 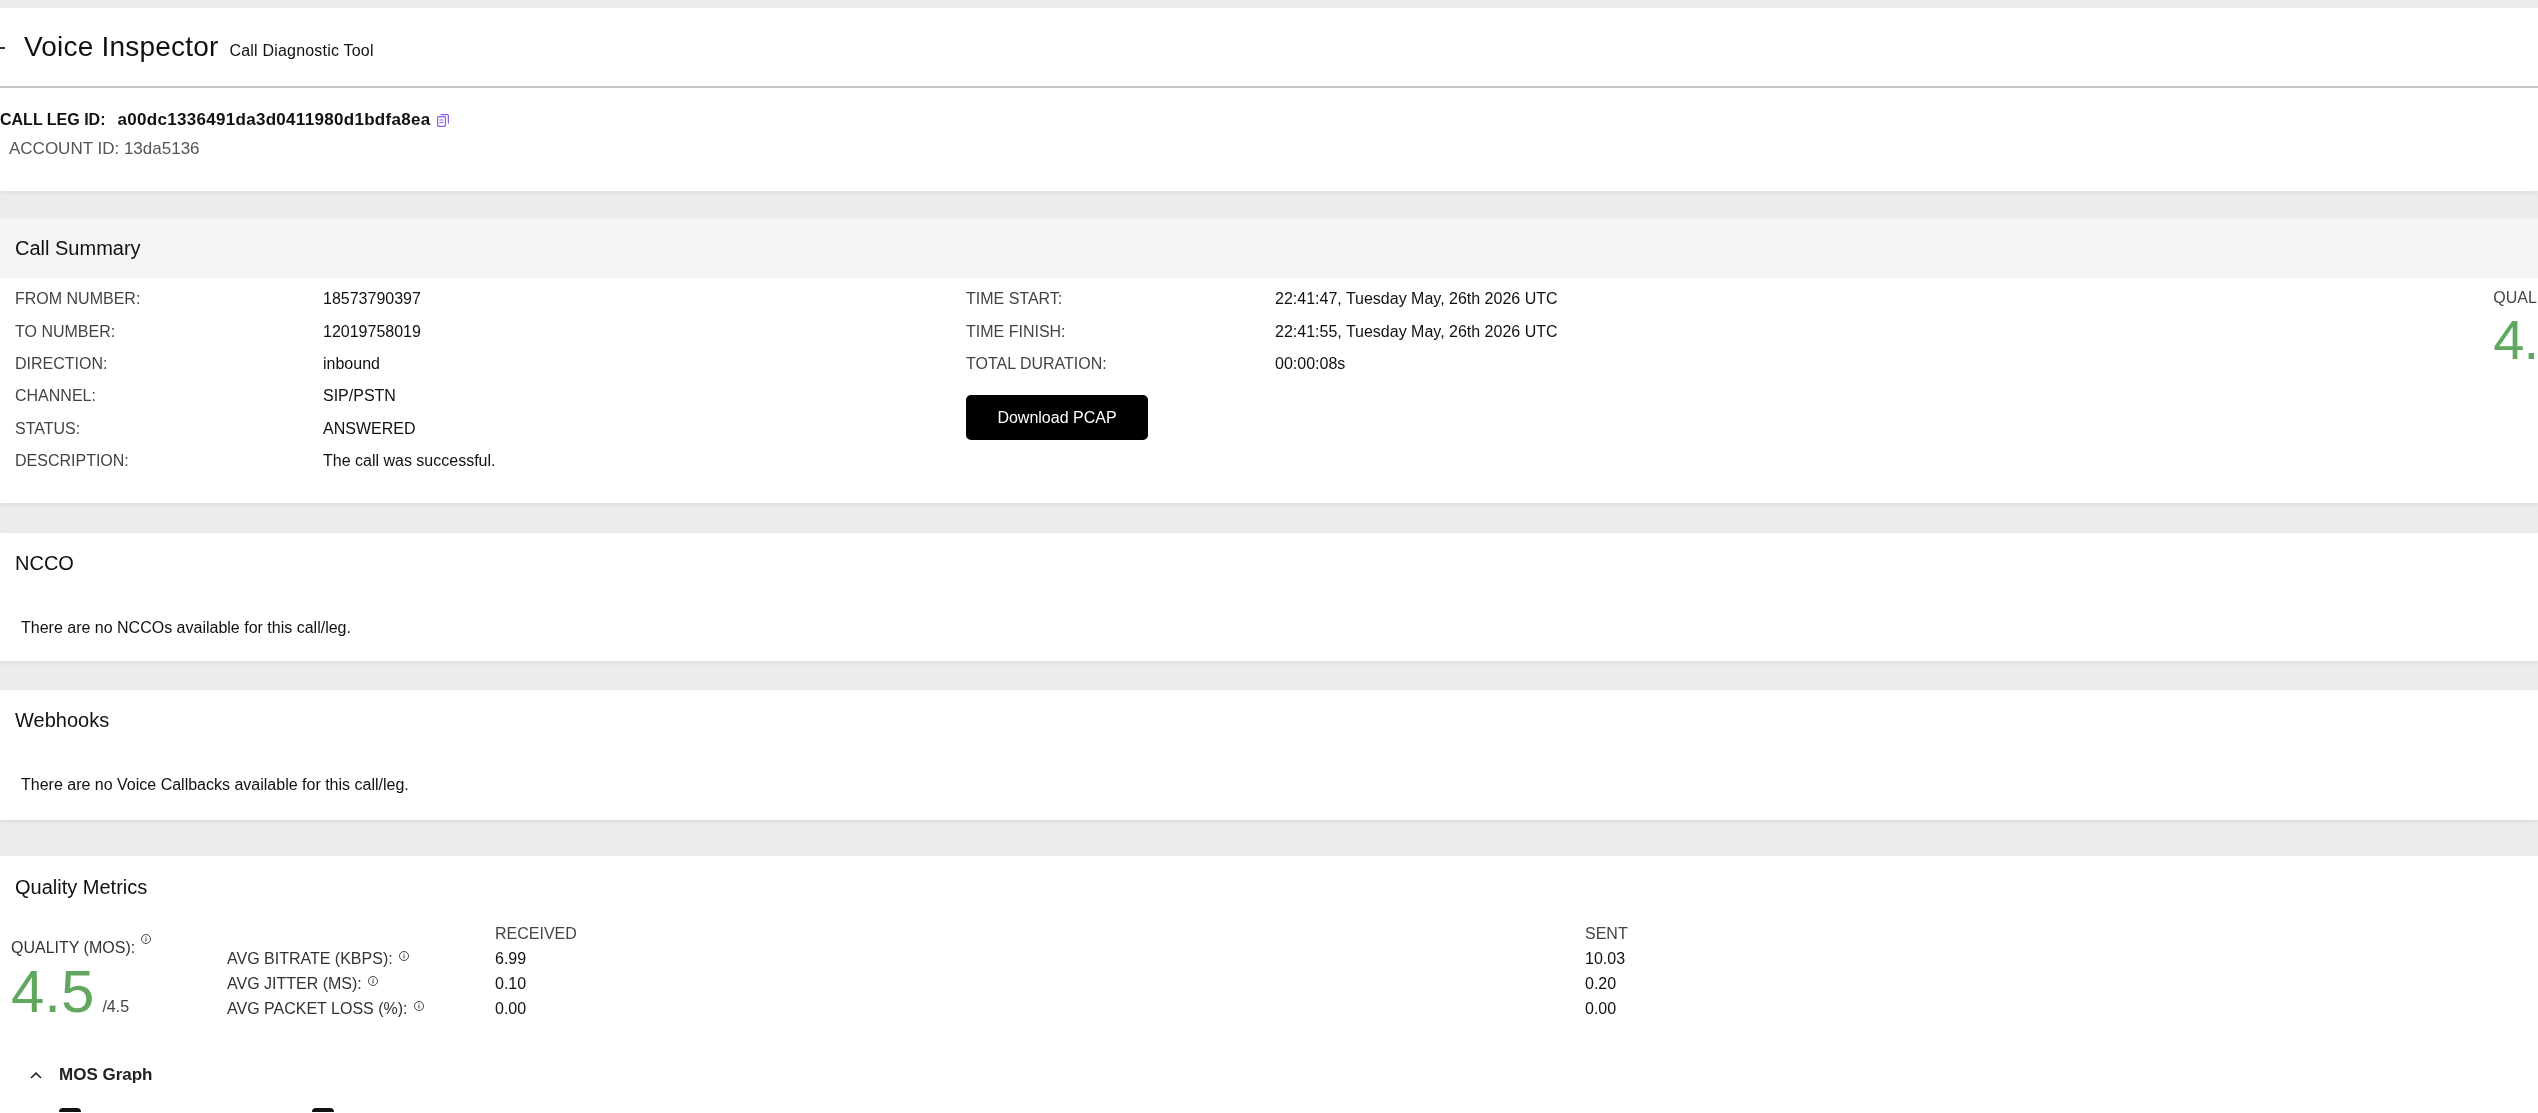 I want to click on section-title: Call Summary, so click(x=78, y=248).